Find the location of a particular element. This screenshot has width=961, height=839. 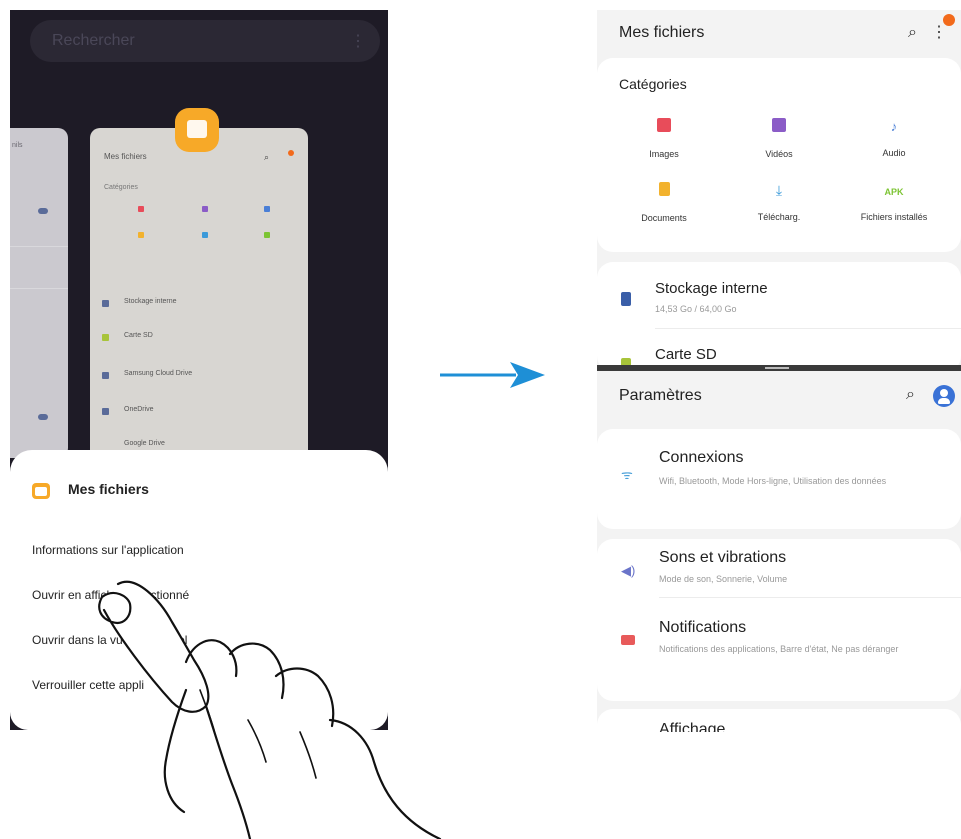

storage-name: Stockage interne is located at coordinates (711, 288).